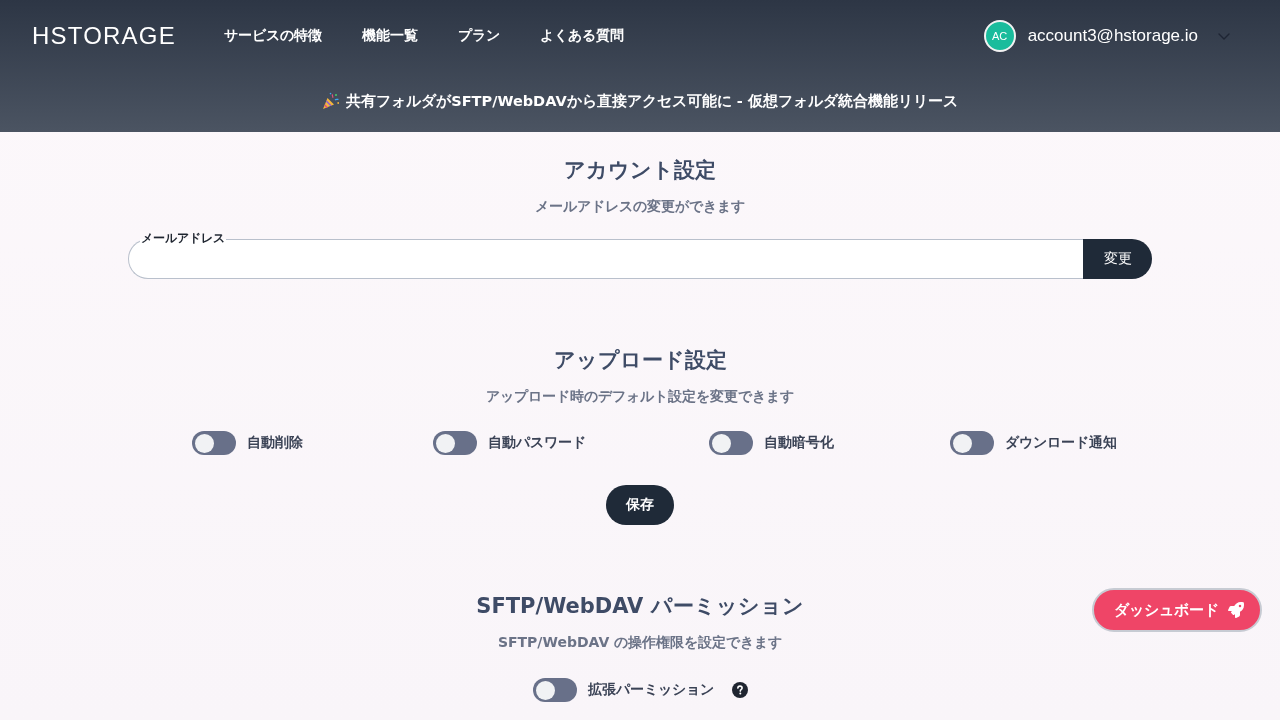  Describe the element at coordinates (581, 36) in the screenshot. I see `nav-link: よくある質問` at that location.